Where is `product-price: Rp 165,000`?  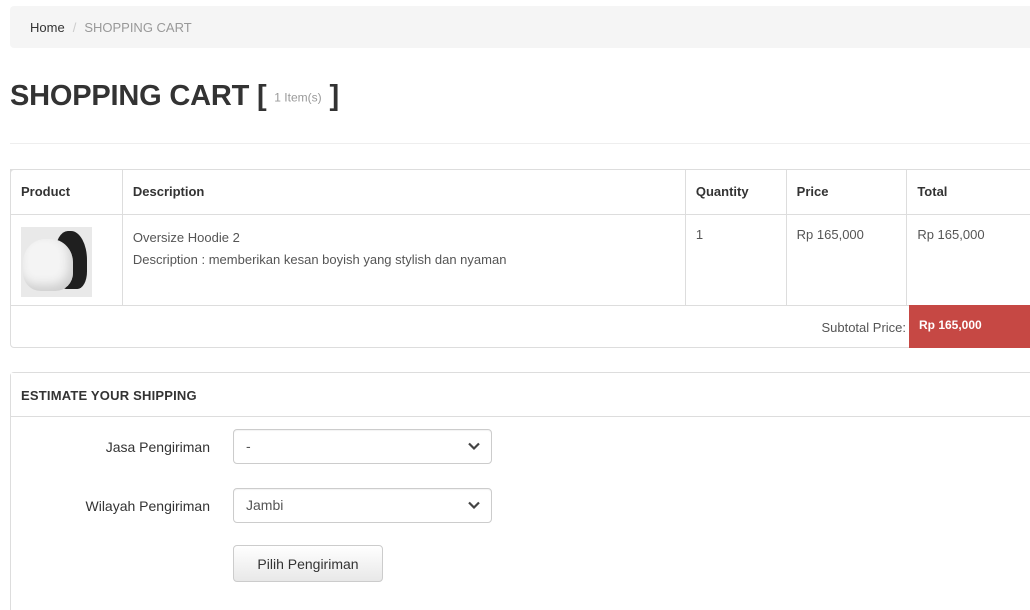 product-price: Rp 165,000 is located at coordinates (846, 260).